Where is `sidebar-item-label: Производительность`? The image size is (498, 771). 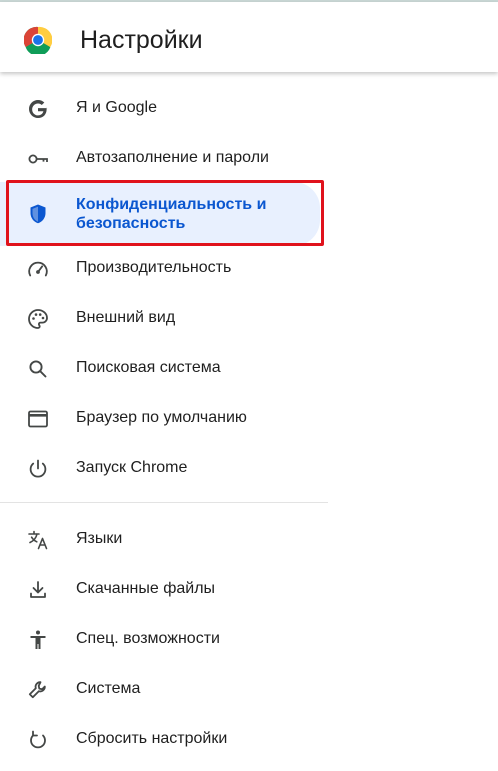
sidebar-item-label: Производительность is located at coordinates (154, 267).